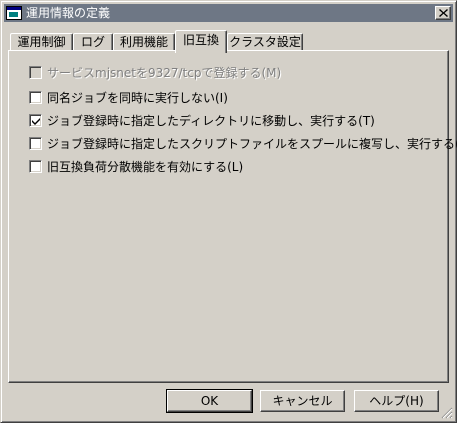  Describe the element at coordinates (302, 401) in the screenshot. I see `cancel-button: キャンセル` at that location.